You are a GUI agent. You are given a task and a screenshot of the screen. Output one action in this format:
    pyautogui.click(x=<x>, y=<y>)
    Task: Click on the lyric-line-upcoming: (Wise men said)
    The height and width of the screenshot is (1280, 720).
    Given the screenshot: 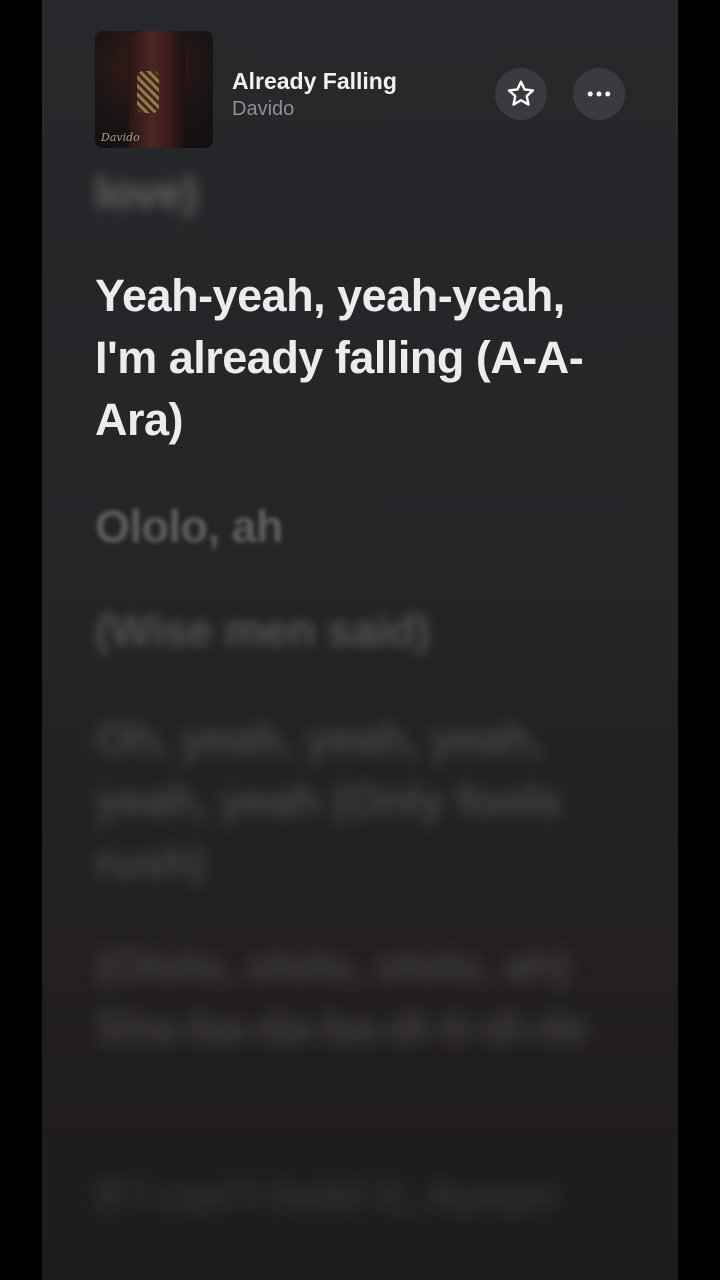 What is the action you would take?
    pyautogui.click(x=360, y=631)
    